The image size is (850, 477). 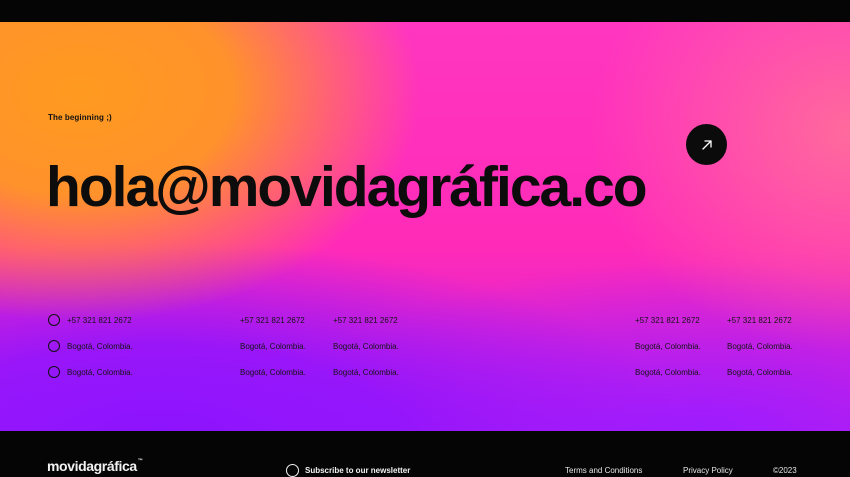 What do you see at coordinates (347, 187) in the screenshot?
I see `email-link: hola@movidagráfica.co` at bounding box center [347, 187].